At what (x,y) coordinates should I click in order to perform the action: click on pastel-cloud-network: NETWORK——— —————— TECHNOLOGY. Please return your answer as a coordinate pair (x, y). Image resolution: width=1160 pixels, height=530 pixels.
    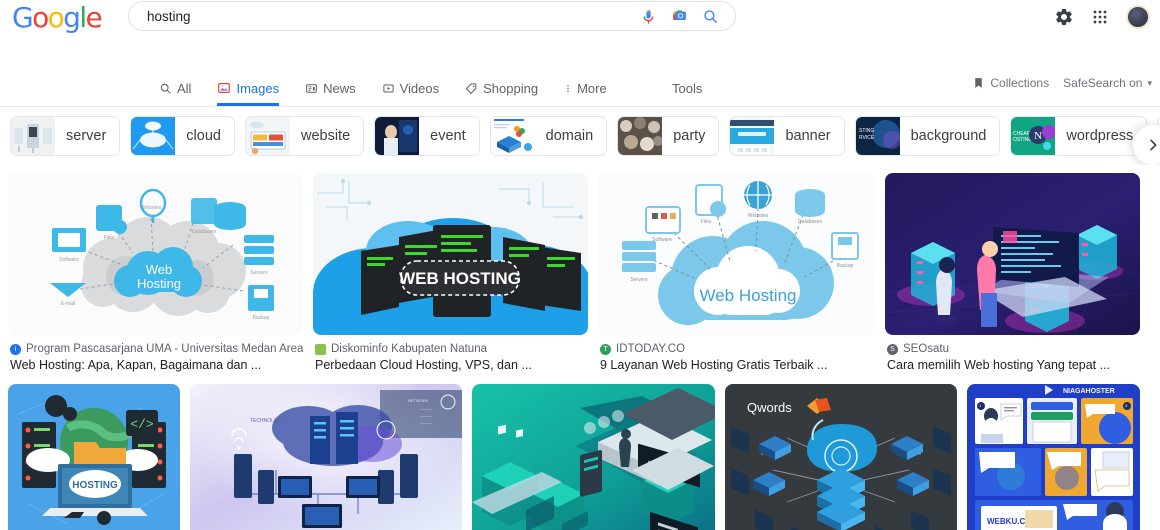
    Looking at the image, I should click on (326, 457).